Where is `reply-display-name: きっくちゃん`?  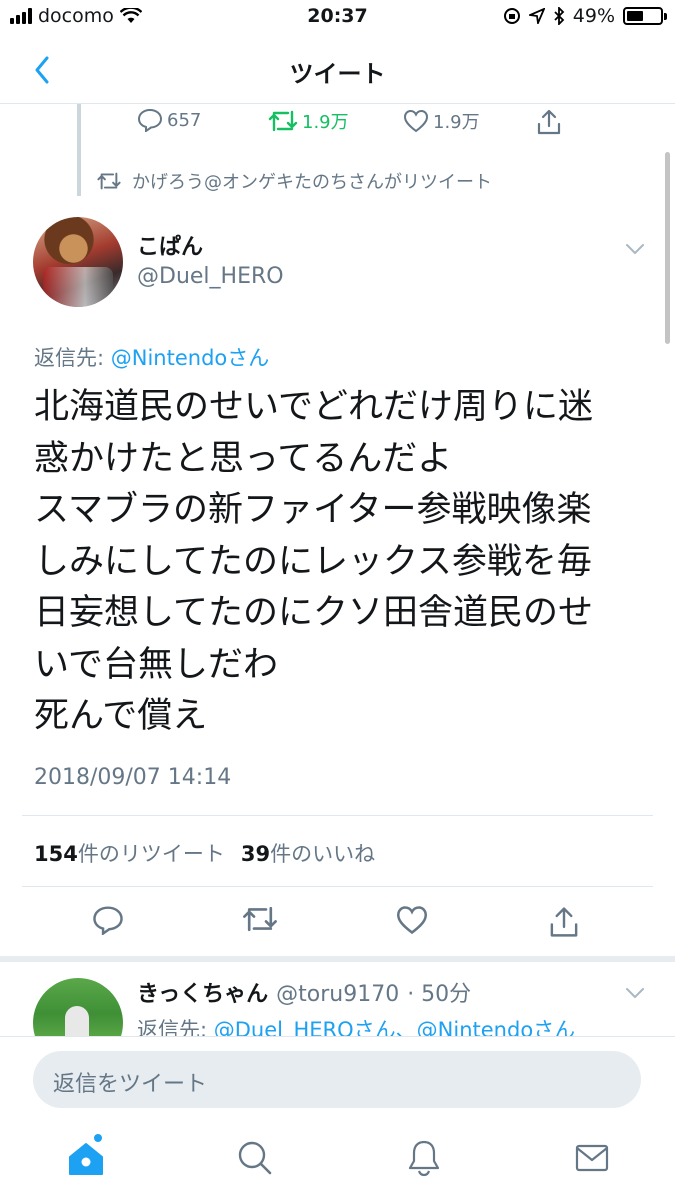
reply-display-name: きっくちゃん is located at coordinates (202, 992).